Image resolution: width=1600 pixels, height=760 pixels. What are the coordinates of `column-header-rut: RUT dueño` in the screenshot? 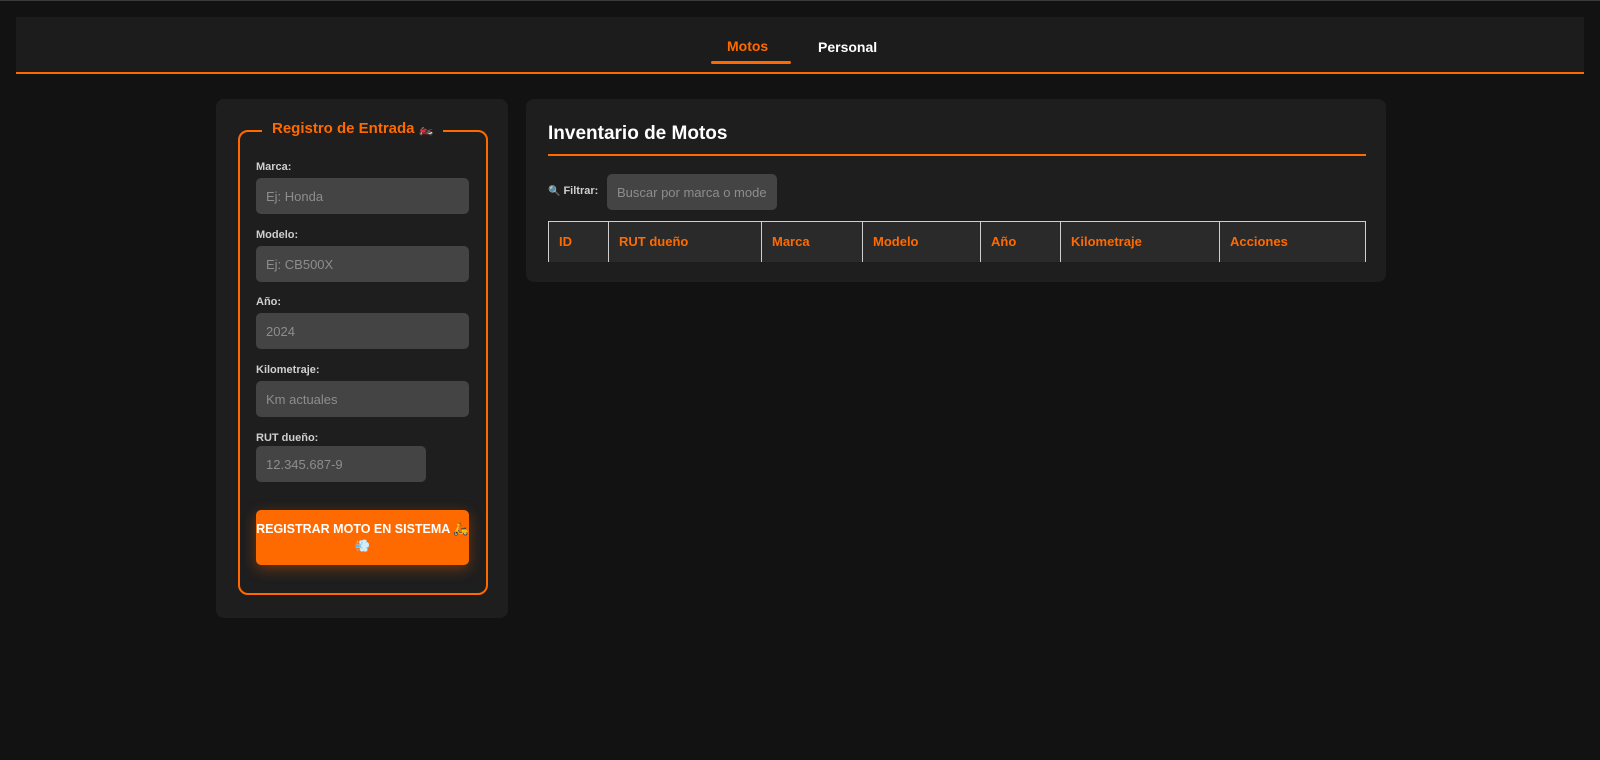 It's located at (685, 241).